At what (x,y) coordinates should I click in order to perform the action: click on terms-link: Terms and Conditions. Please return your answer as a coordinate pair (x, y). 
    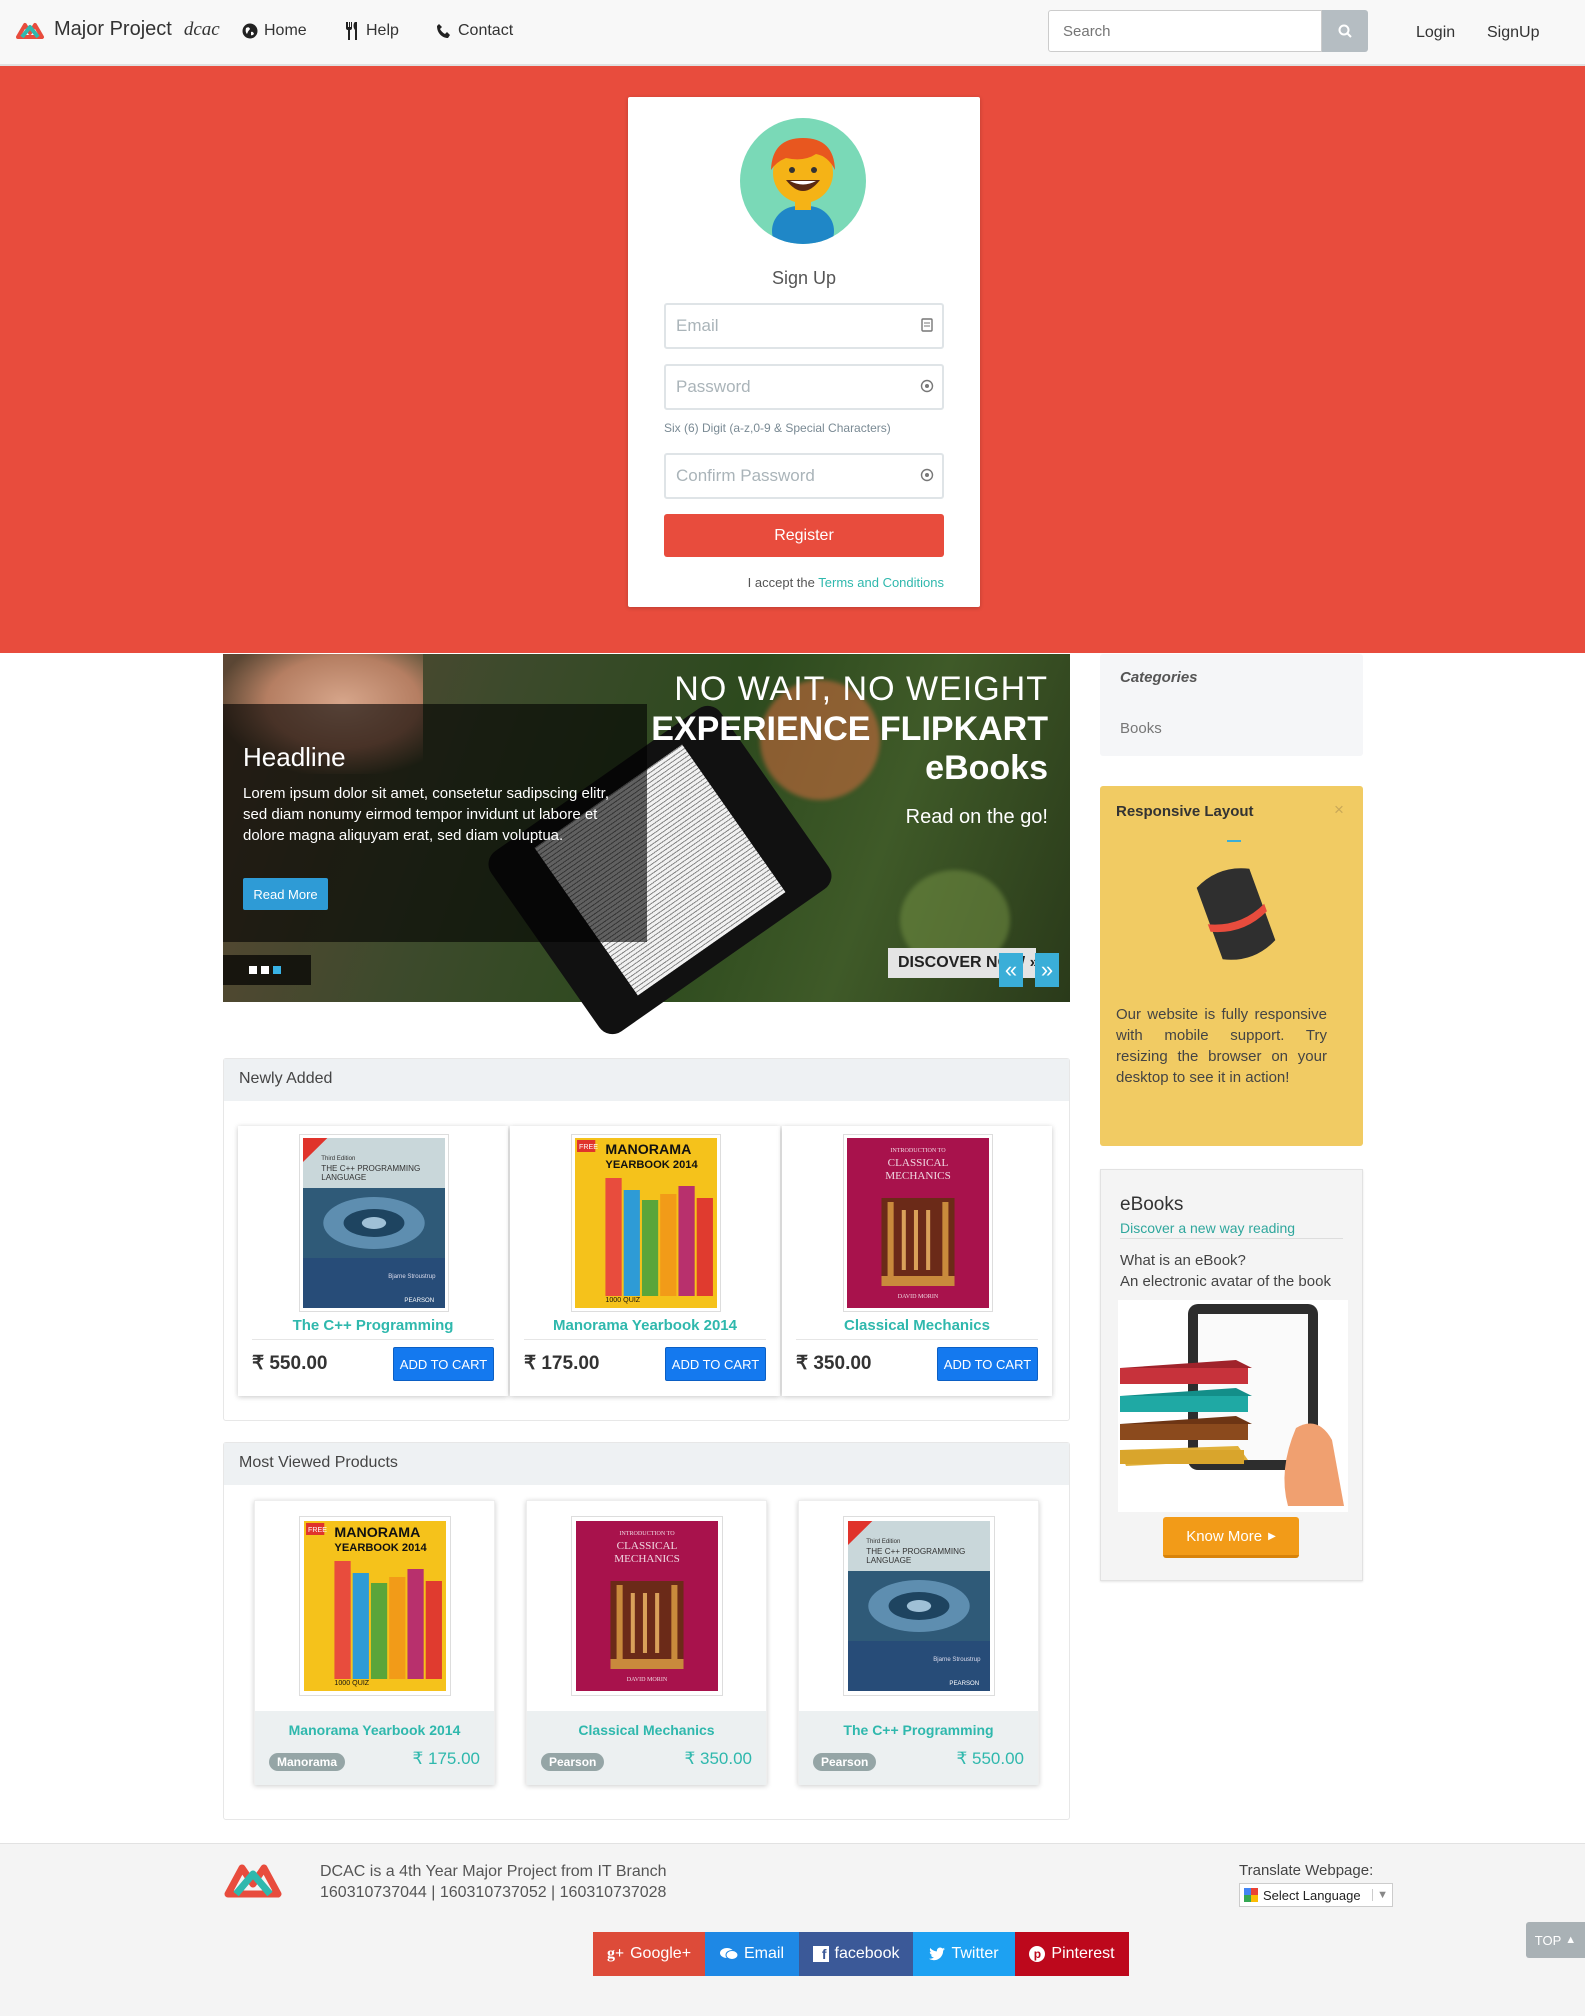
    Looking at the image, I should click on (881, 582).